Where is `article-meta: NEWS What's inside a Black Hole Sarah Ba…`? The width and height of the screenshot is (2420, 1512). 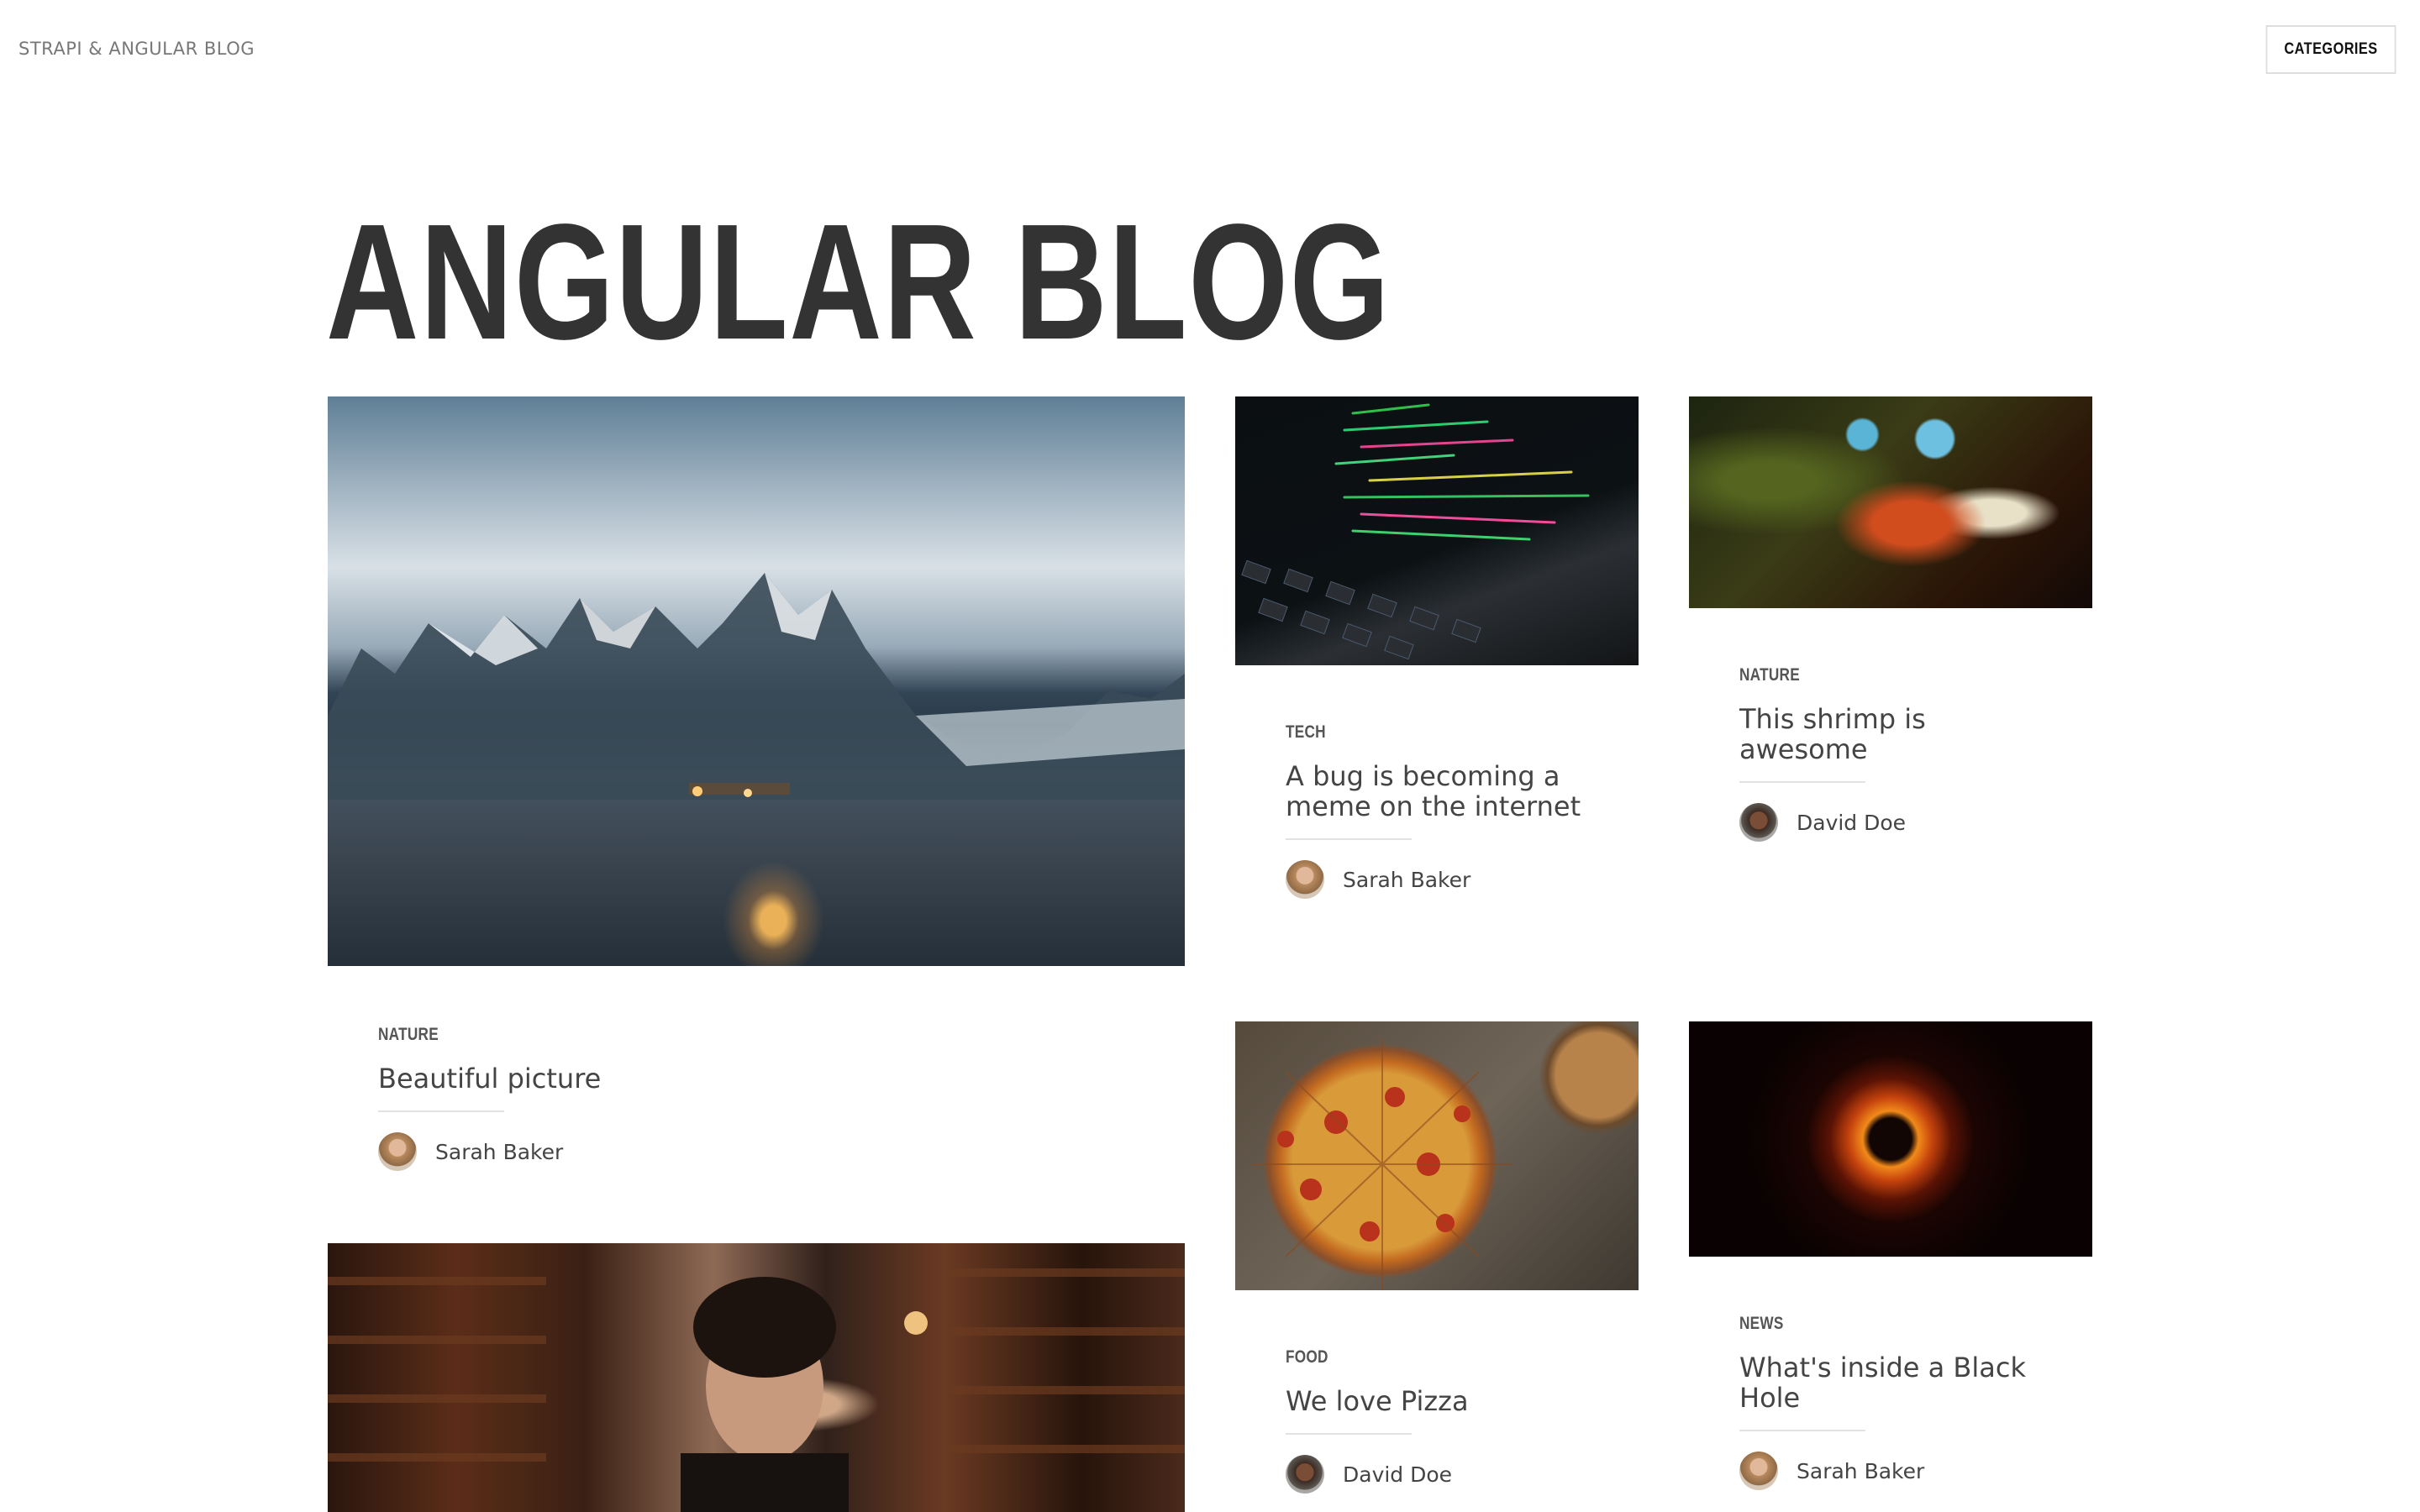
article-meta: NEWS What's inside a Black Hole Sarah Ba… is located at coordinates (1899, 1402).